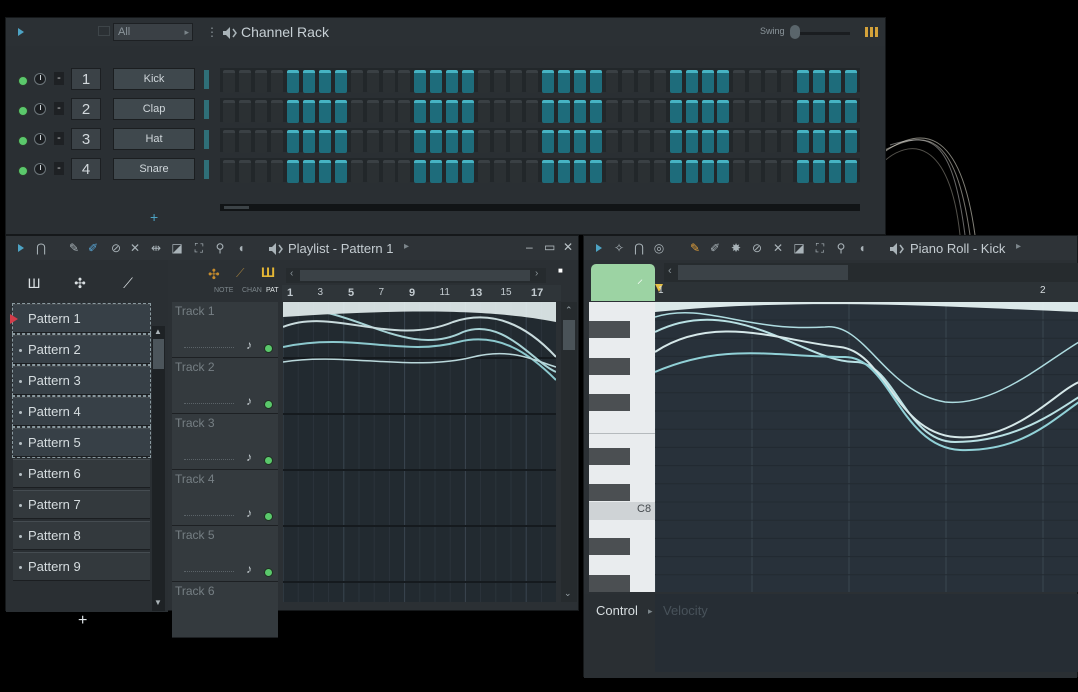 This screenshot has height=692, width=1078. What do you see at coordinates (670, 271) in the screenshot?
I see `scroll-left-icon: ‹` at bounding box center [670, 271].